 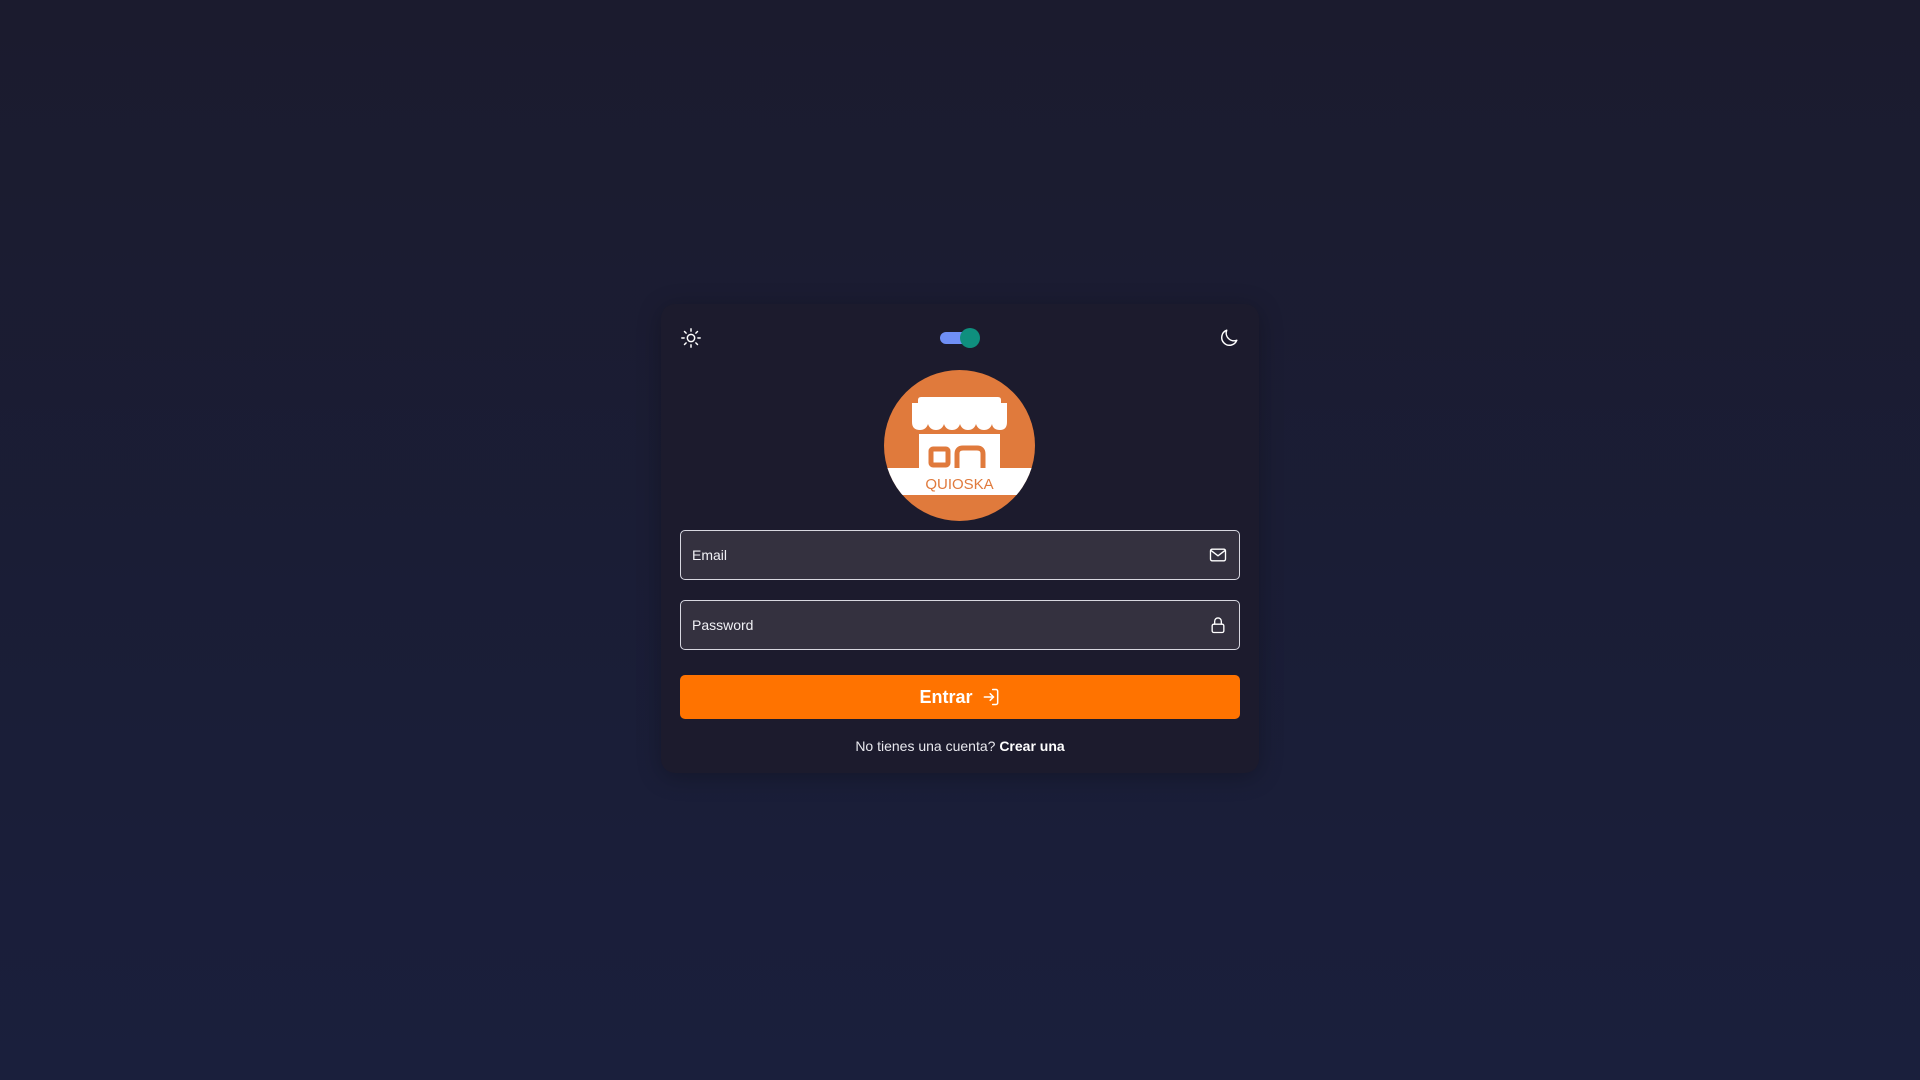 What do you see at coordinates (691, 338) in the screenshot?
I see `sun-icon` at bounding box center [691, 338].